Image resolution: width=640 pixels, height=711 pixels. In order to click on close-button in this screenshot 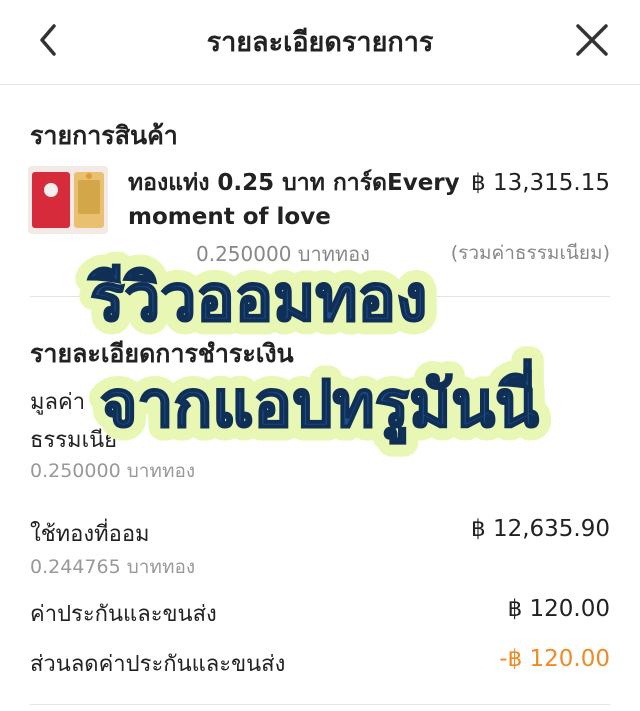, I will do `click(592, 40)`.